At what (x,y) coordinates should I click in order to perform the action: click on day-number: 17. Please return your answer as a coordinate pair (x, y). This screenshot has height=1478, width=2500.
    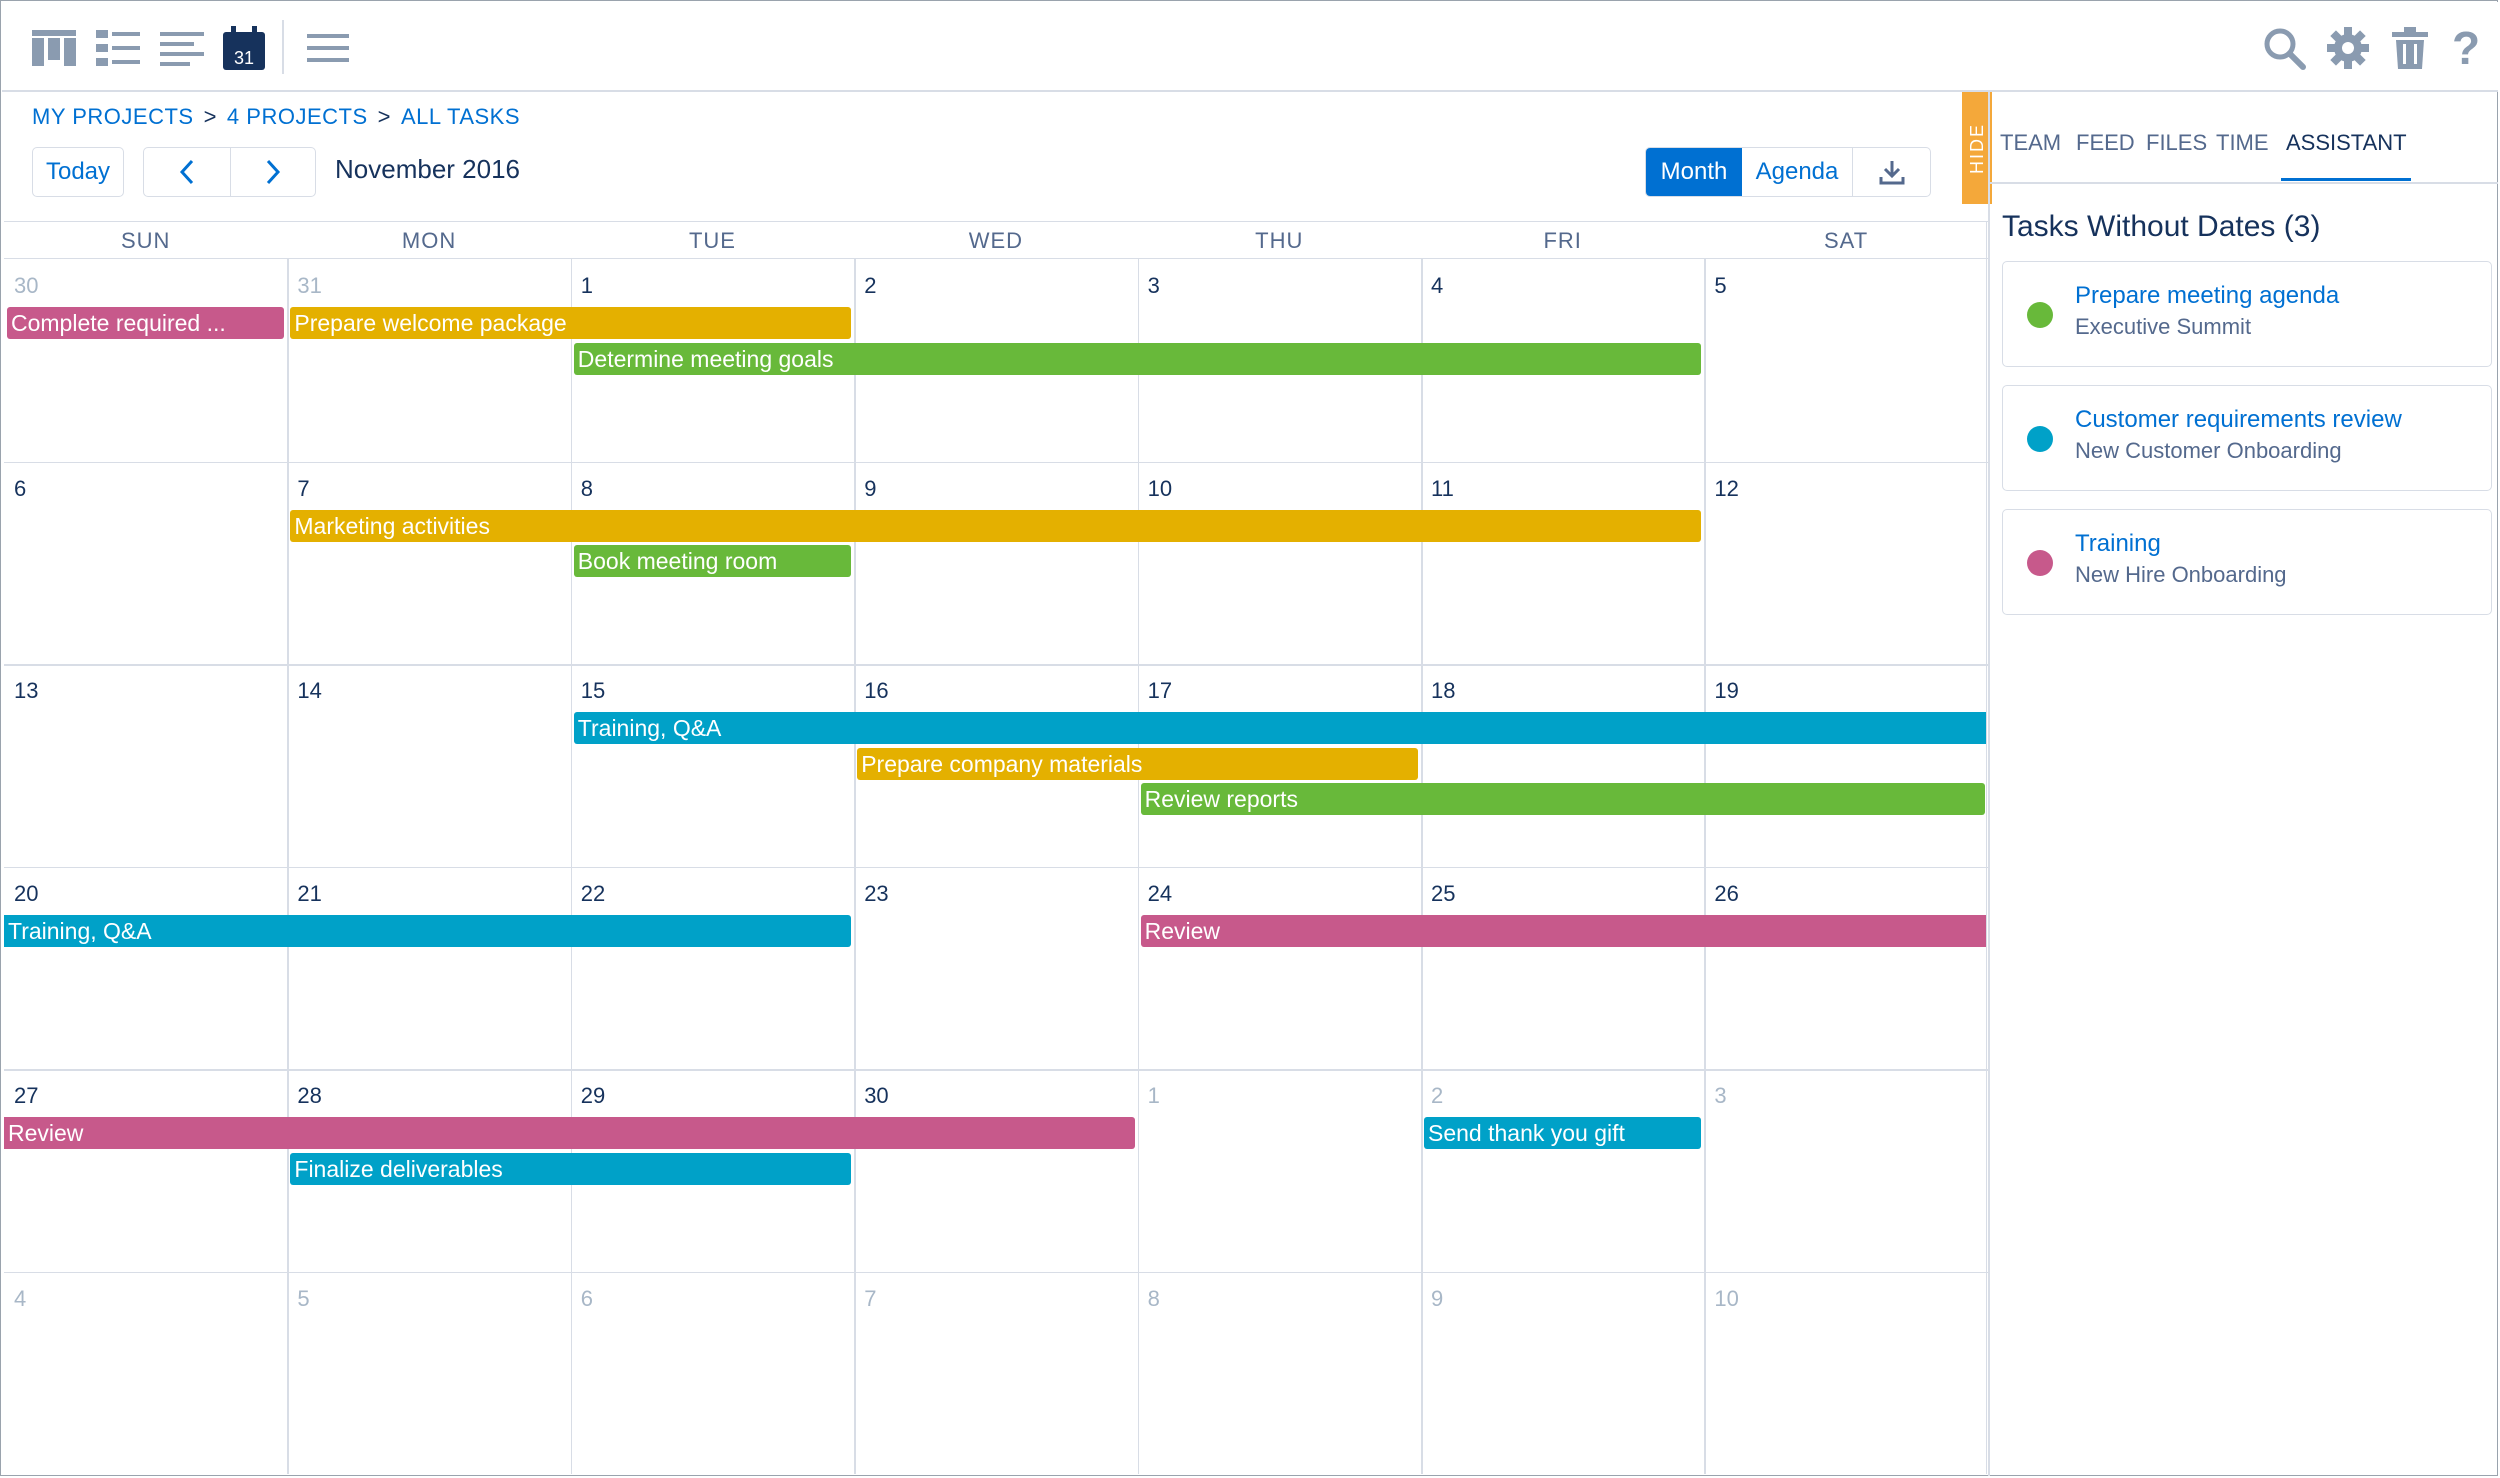
    Looking at the image, I should click on (1160, 691).